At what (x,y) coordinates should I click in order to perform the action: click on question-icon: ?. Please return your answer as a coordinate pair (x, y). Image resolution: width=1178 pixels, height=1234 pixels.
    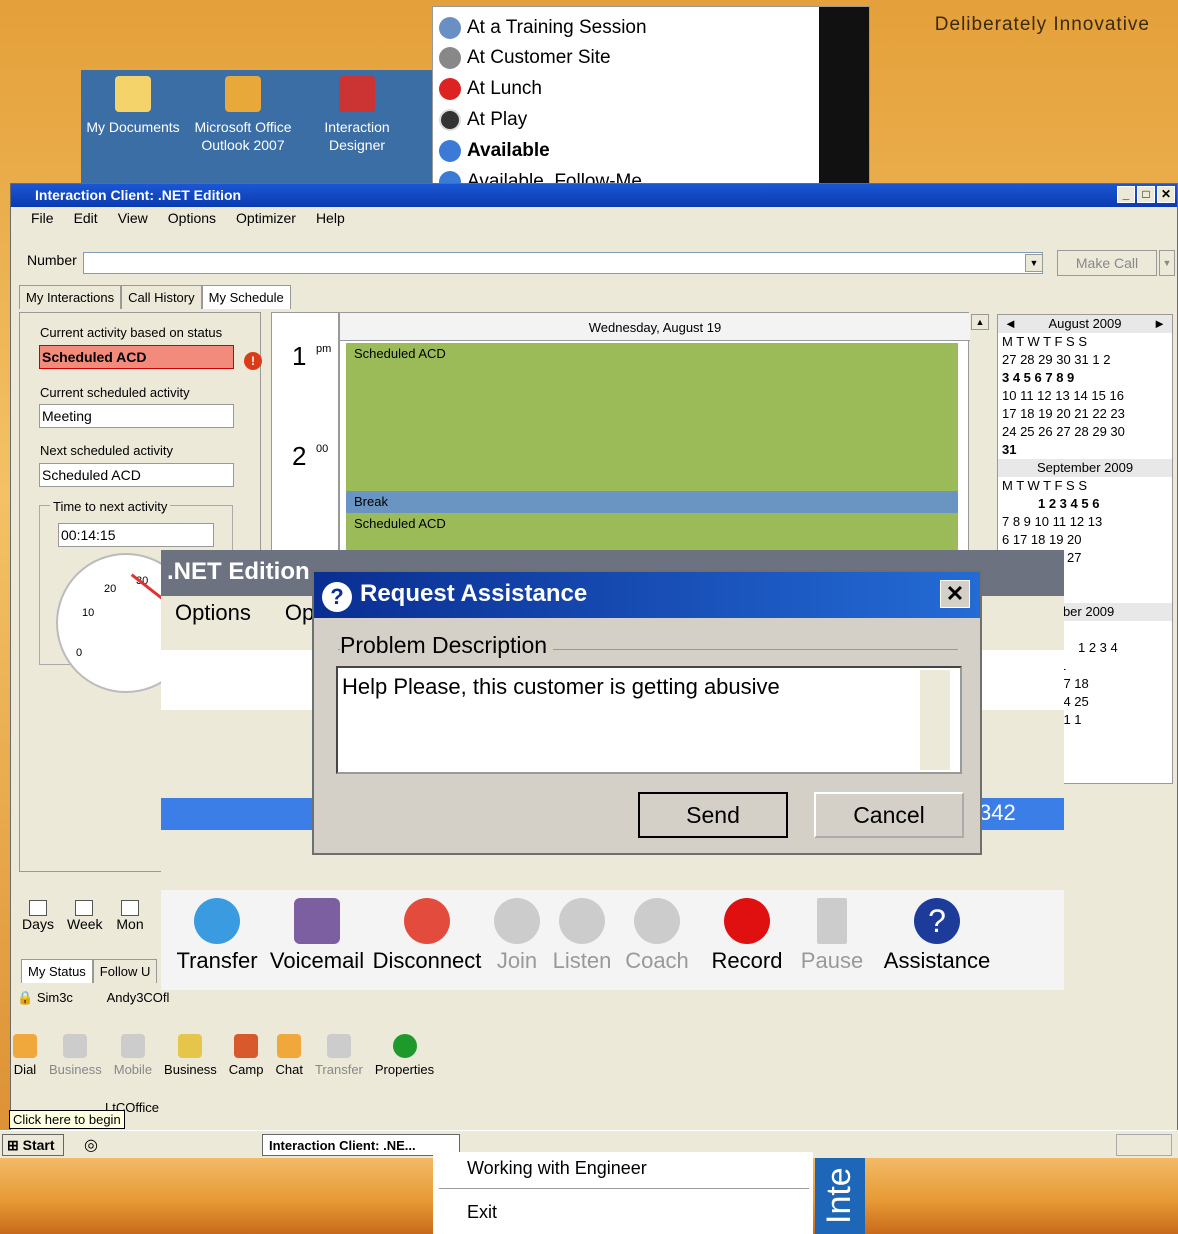
    Looking at the image, I should click on (337, 597).